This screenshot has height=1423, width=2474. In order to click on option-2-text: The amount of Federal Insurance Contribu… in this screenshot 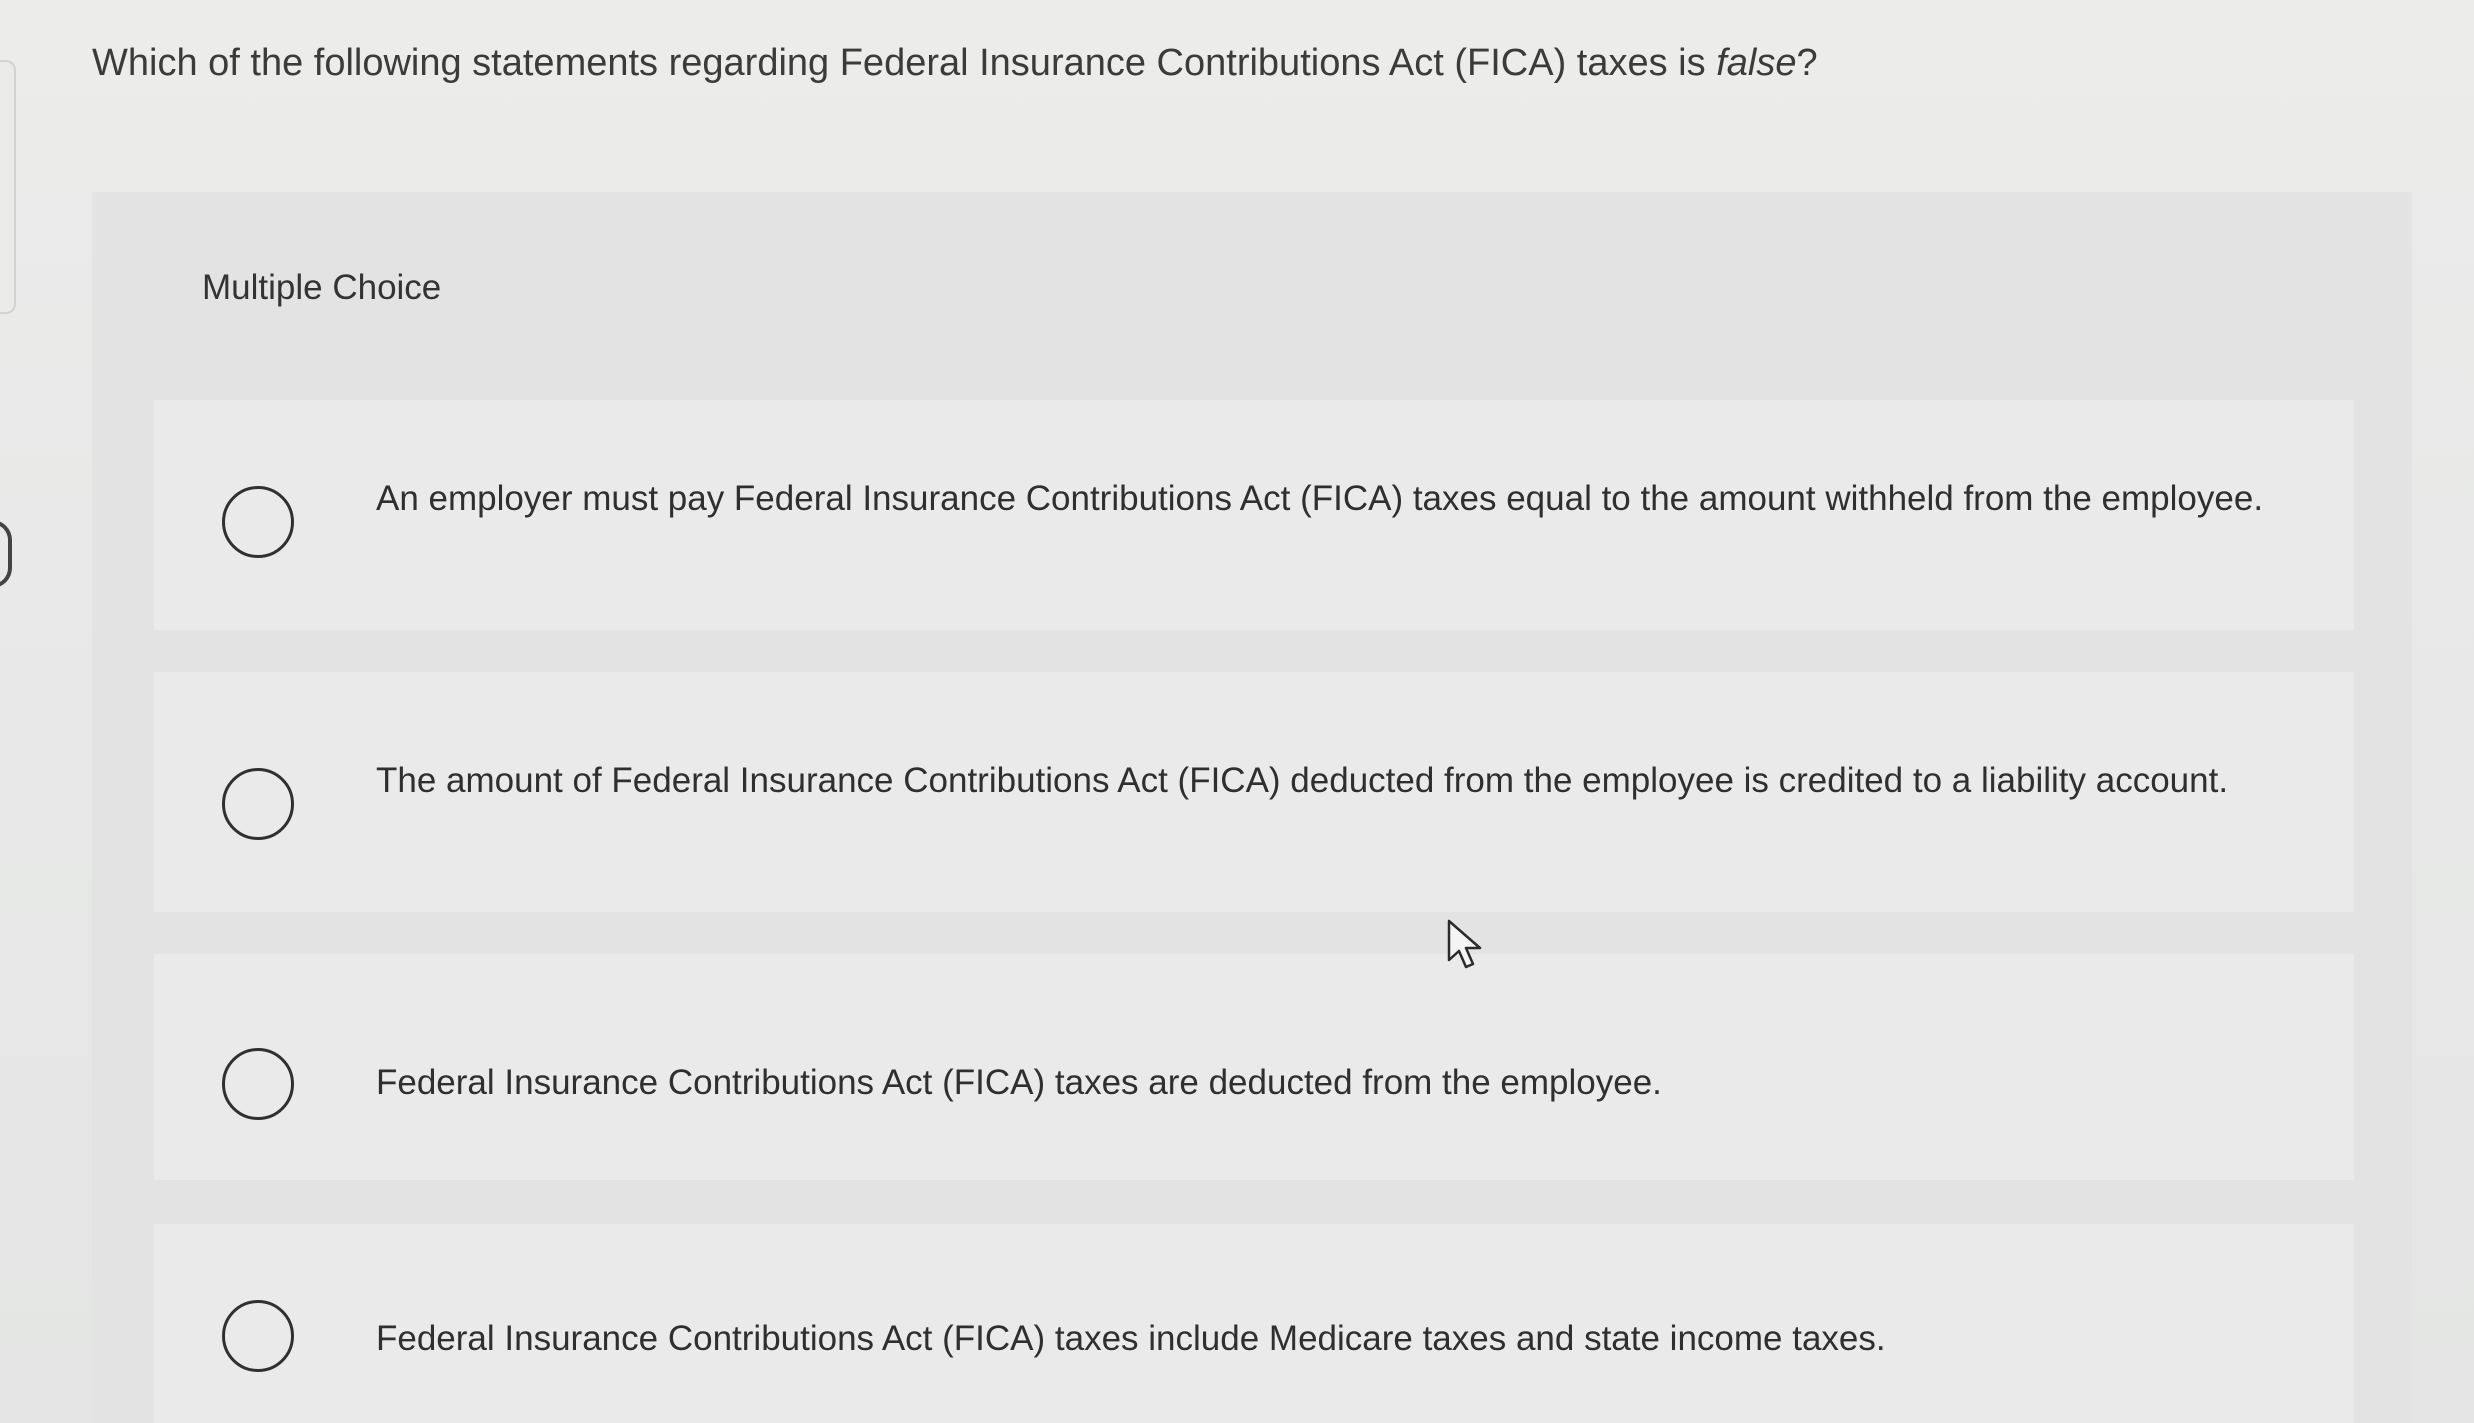, I will do `click(1302, 780)`.